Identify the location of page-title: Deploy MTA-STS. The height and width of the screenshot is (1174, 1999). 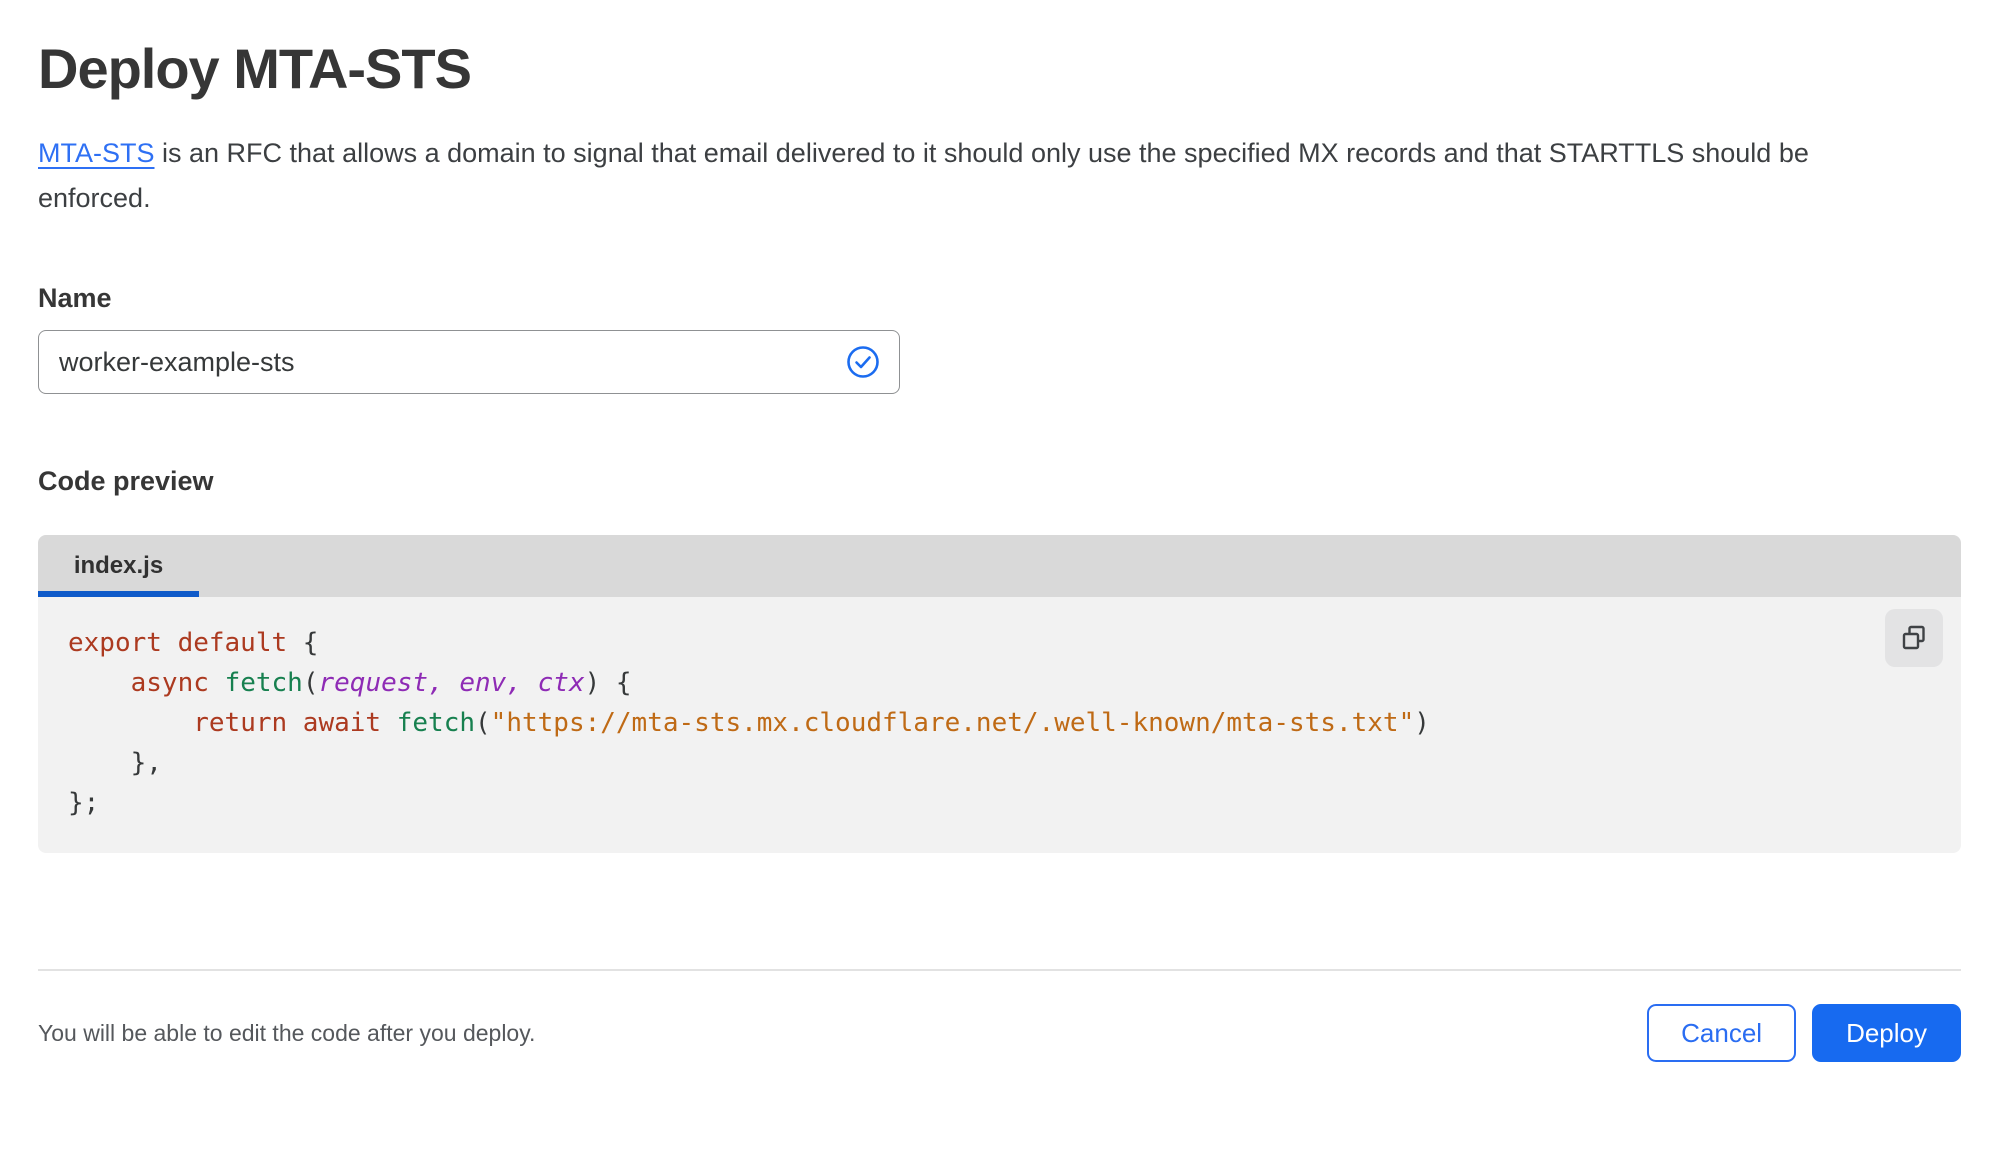
(255, 68).